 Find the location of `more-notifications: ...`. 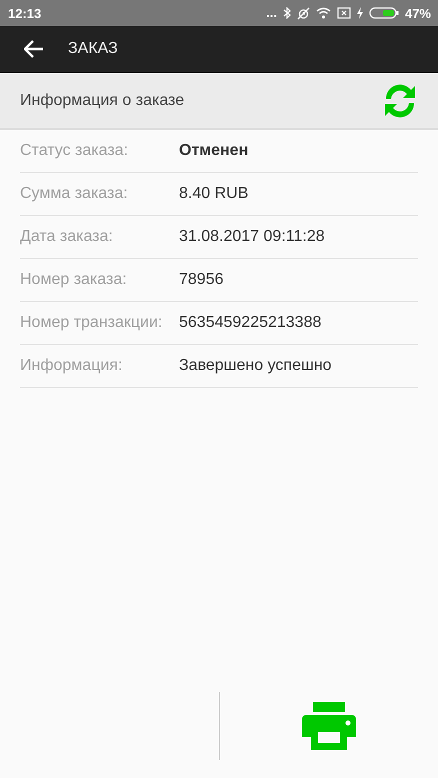

more-notifications: ... is located at coordinates (271, 13).